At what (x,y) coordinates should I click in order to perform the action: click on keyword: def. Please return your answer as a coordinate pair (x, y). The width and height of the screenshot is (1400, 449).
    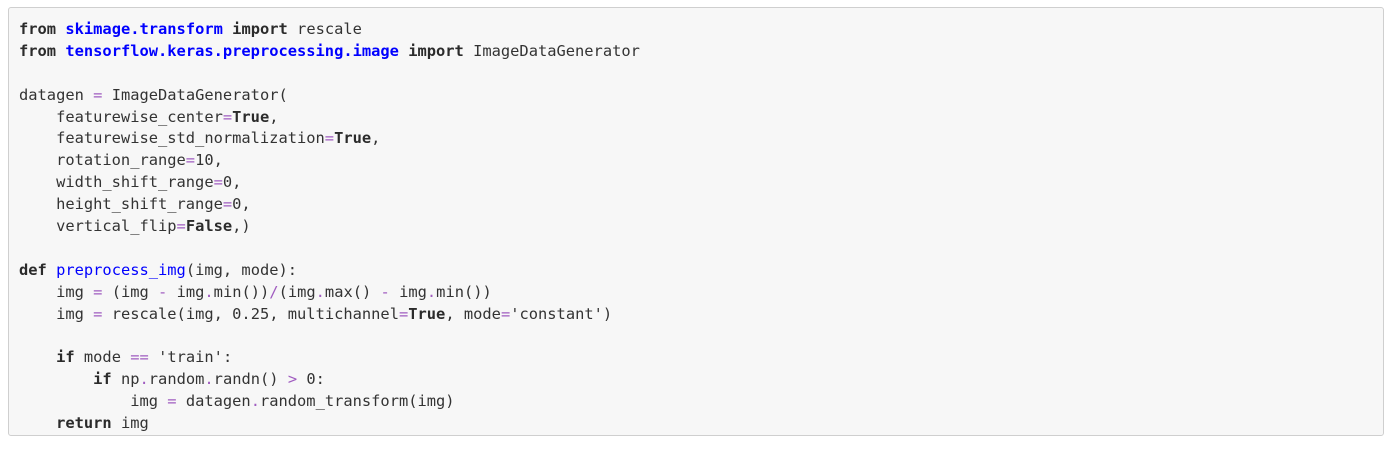
    Looking at the image, I should click on (33, 269).